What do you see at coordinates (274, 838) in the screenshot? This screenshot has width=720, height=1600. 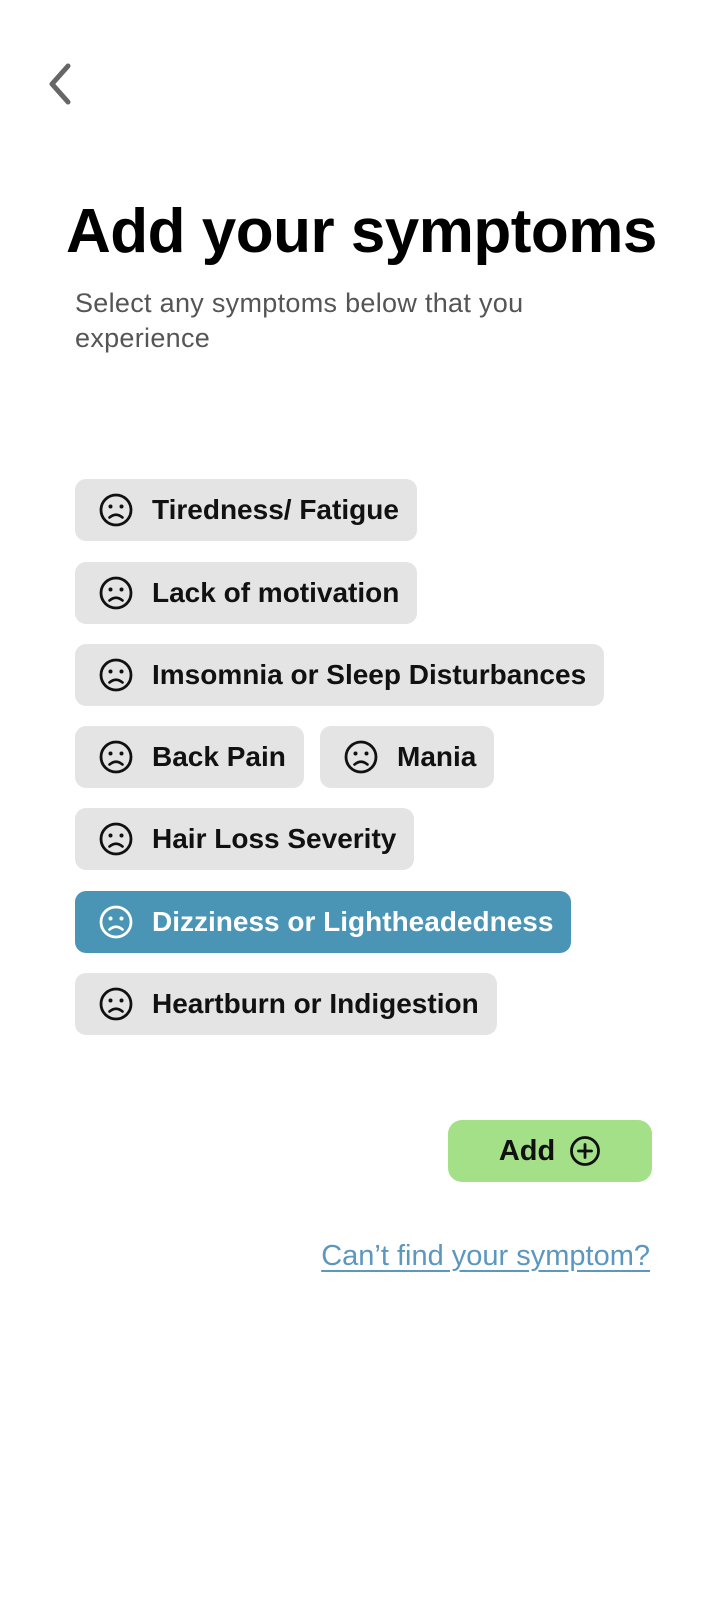 I see `symptom-chip-label: Hair Loss Severity` at bounding box center [274, 838].